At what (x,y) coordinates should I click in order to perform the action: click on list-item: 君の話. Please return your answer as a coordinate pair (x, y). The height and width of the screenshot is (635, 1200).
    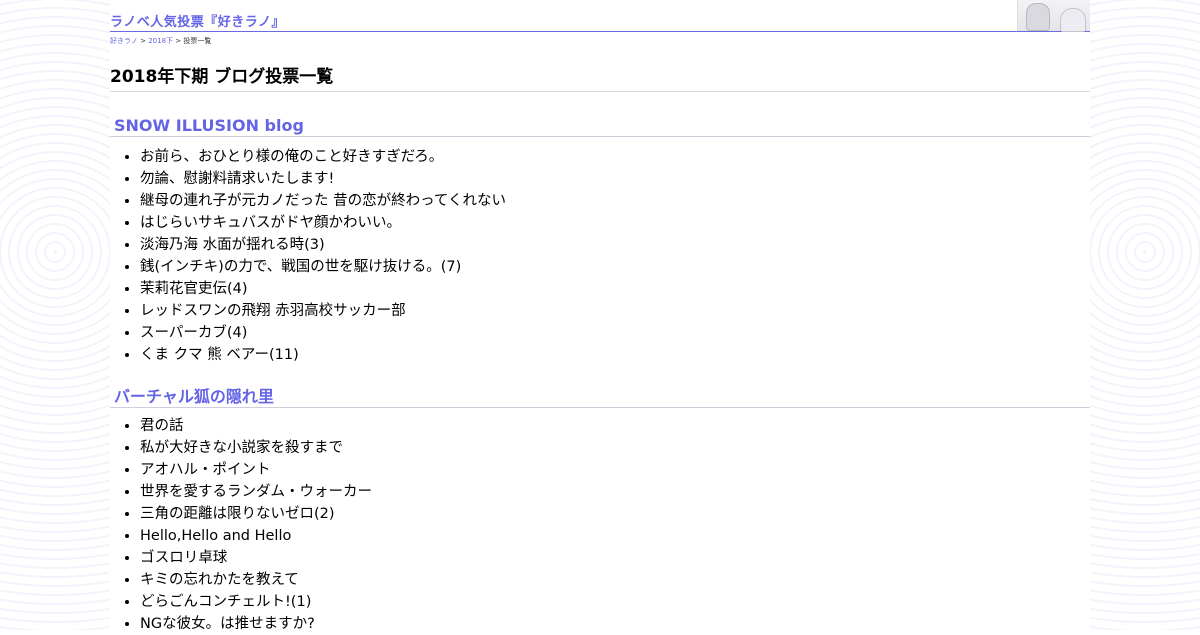
    Looking at the image, I should click on (615, 426).